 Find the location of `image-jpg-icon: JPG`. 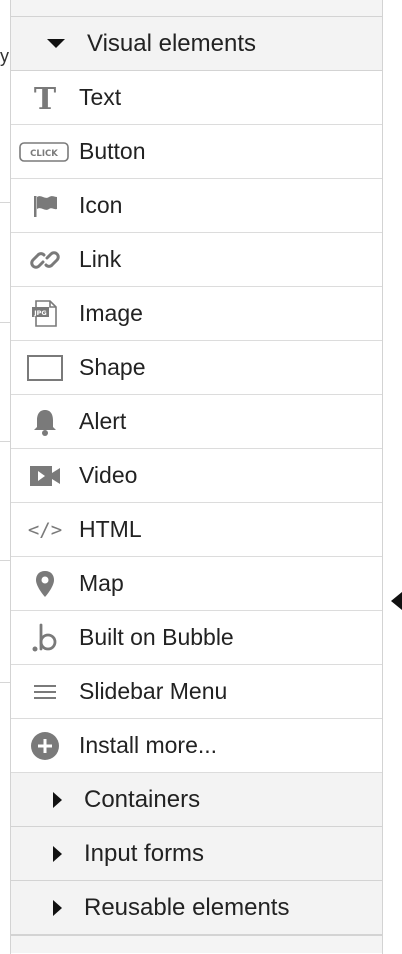

image-jpg-icon: JPG is located at coordinates (45, 314).